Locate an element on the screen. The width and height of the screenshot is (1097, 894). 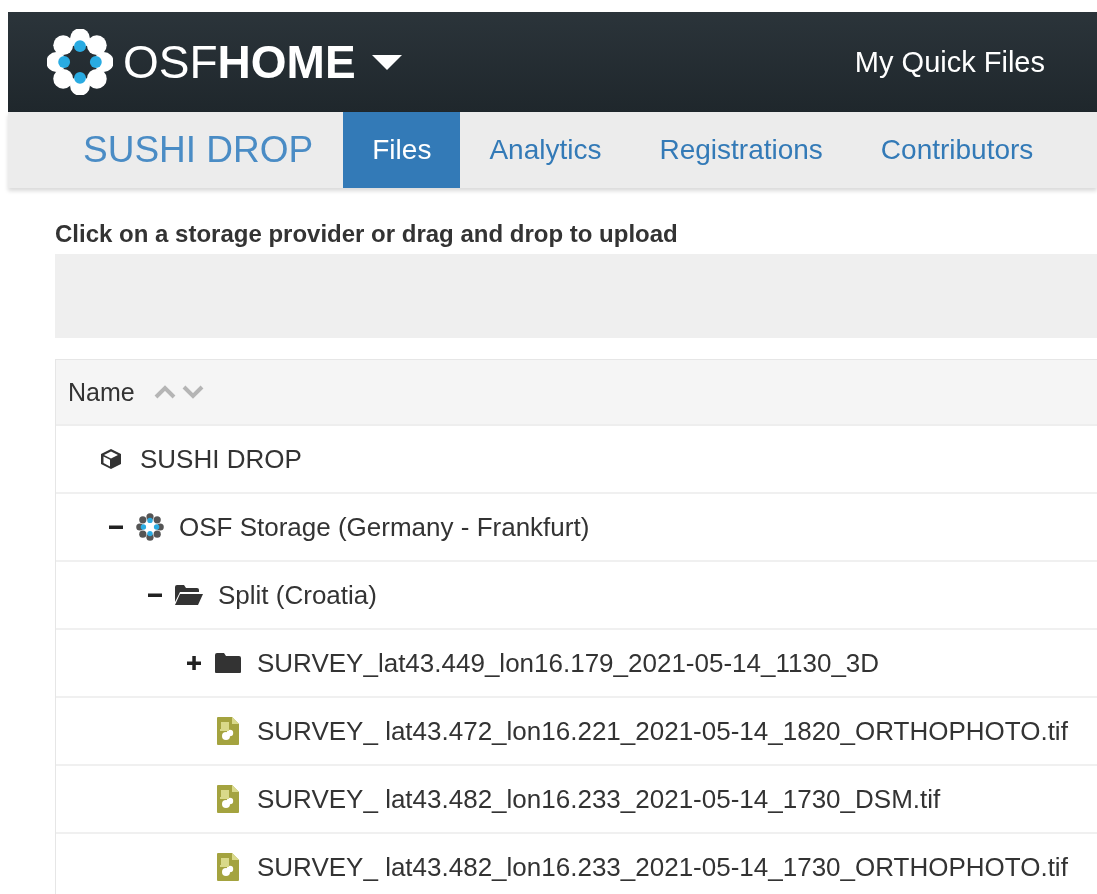
nav-link: My Quick Files is located at coordinates (949, 62).